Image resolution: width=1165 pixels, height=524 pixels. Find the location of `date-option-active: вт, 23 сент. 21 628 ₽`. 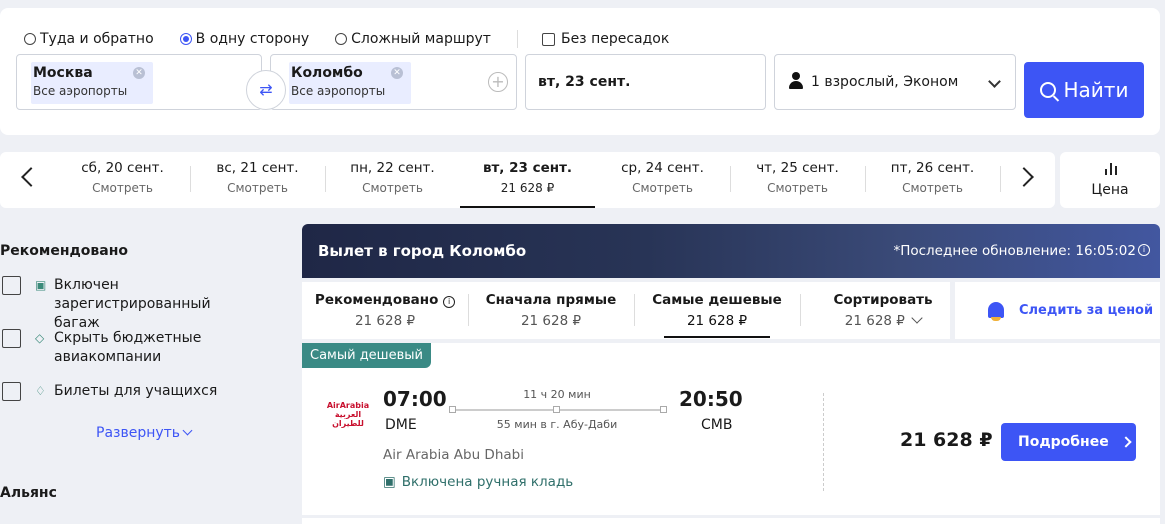

date-option-active: вт, 23 сент. 21 628 ₽ is located at coordinates (527, 184).